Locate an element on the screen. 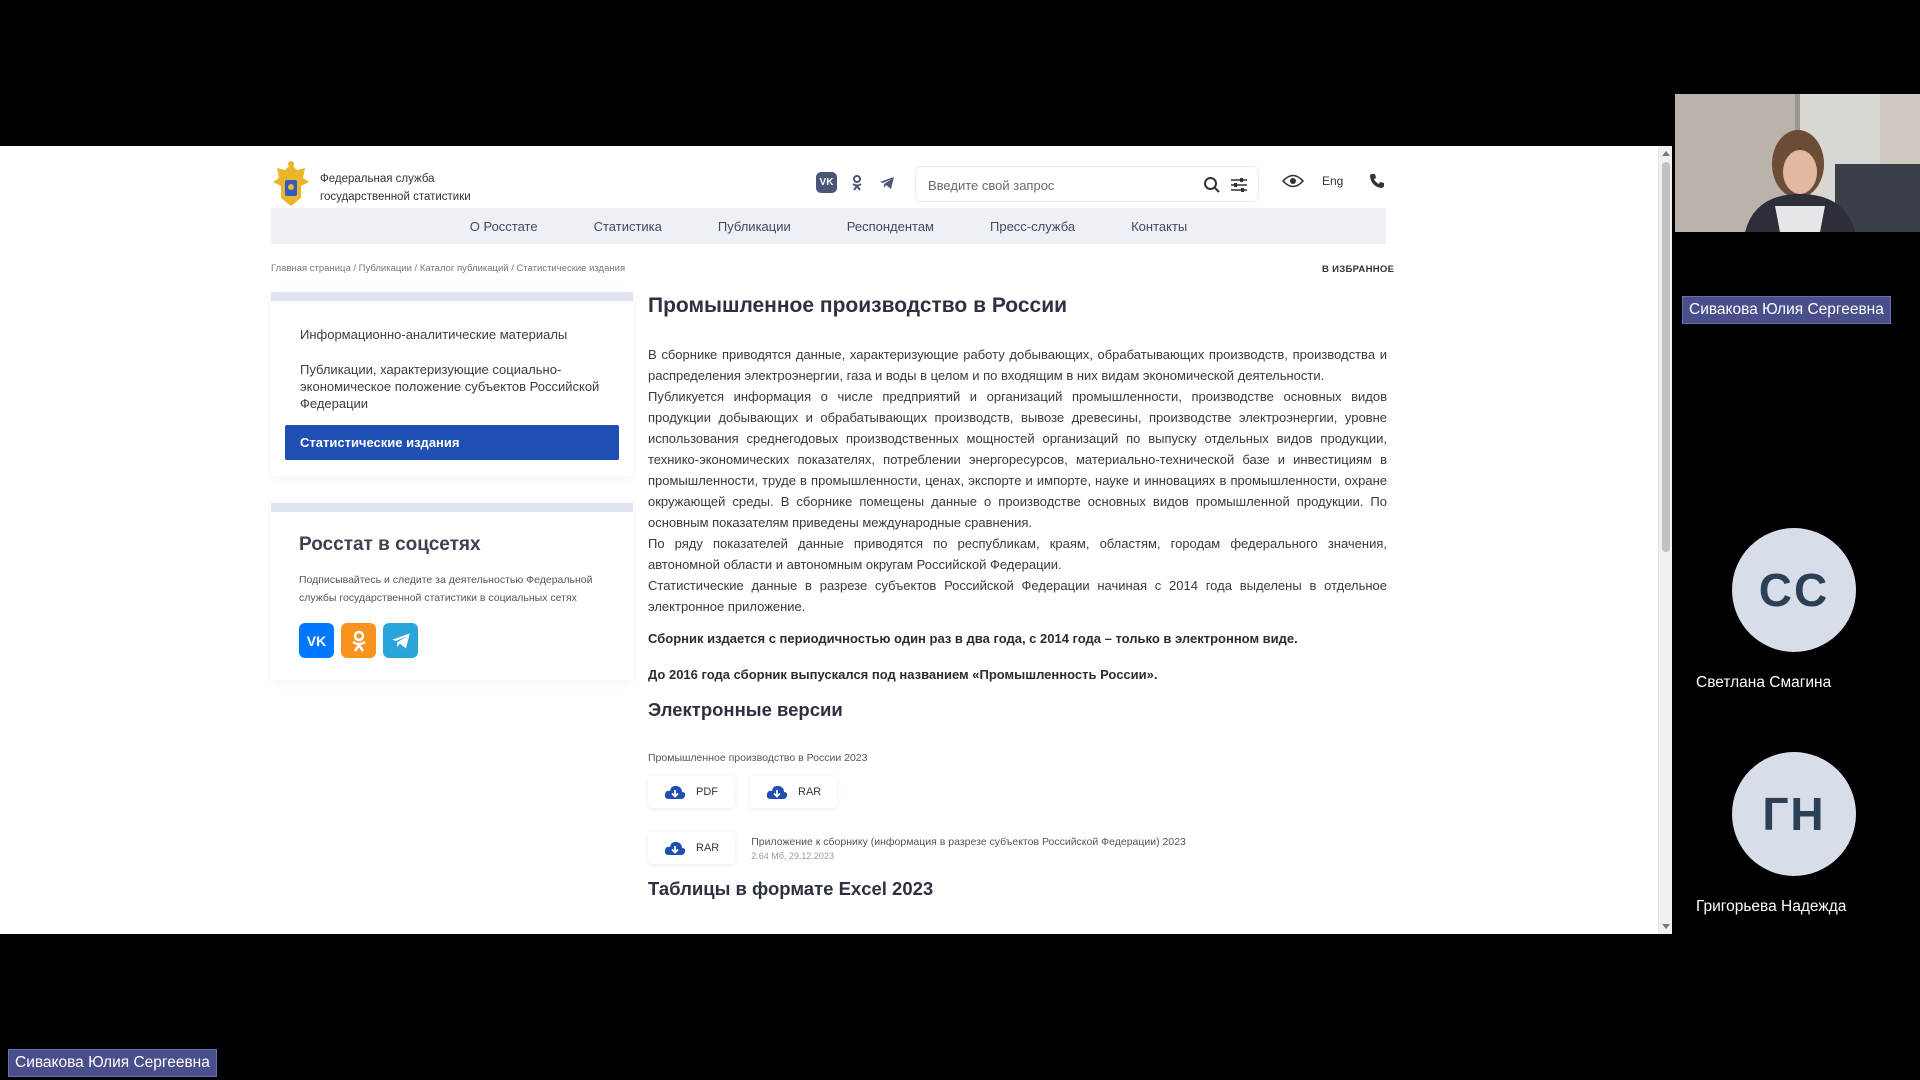  presenter-name-badge: Сивакова Юлия Сергеевна is located at coordinates (1786, 310).